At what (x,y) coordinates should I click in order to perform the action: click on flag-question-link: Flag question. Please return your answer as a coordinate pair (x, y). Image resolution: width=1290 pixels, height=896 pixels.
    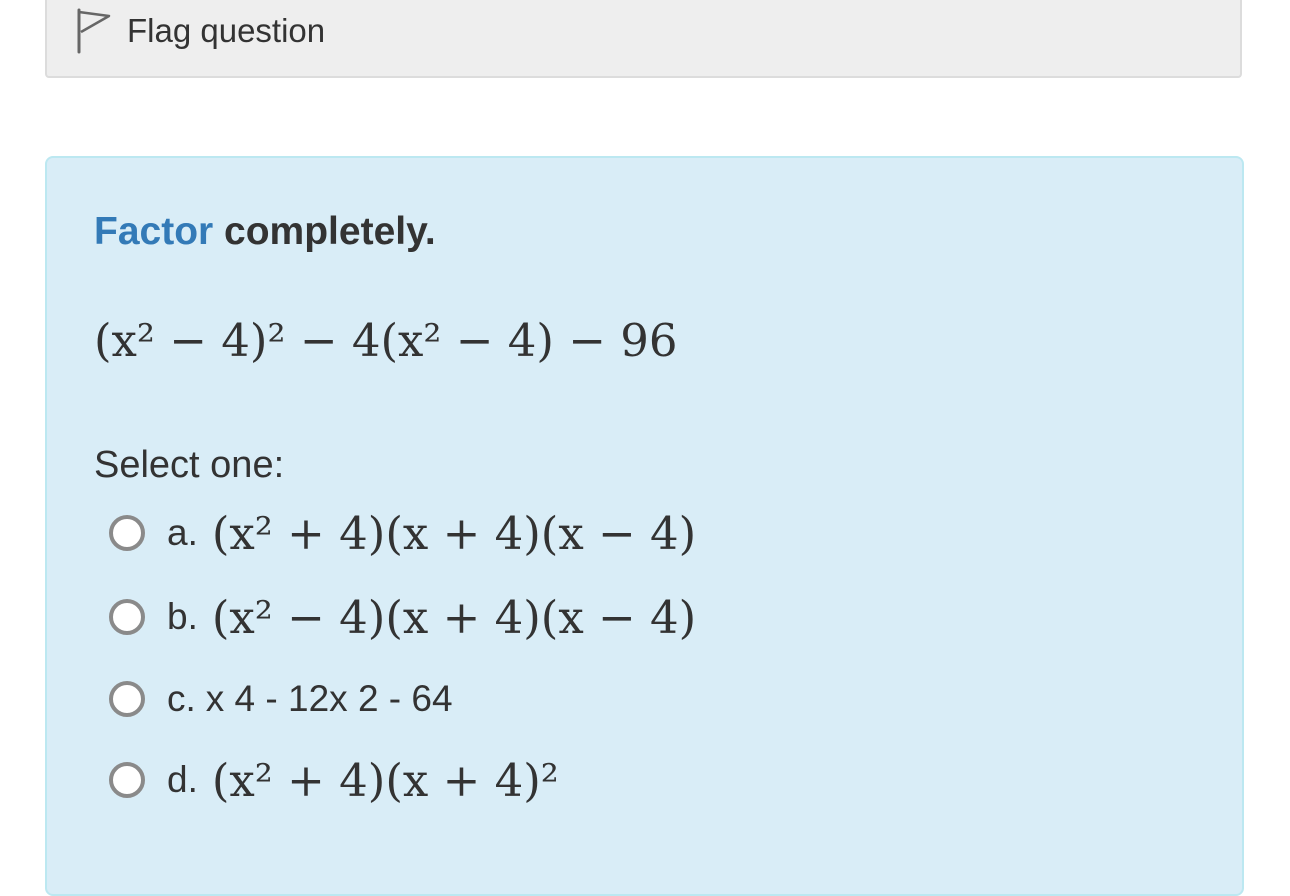
    Looking at the image, I should click on (226, 31).